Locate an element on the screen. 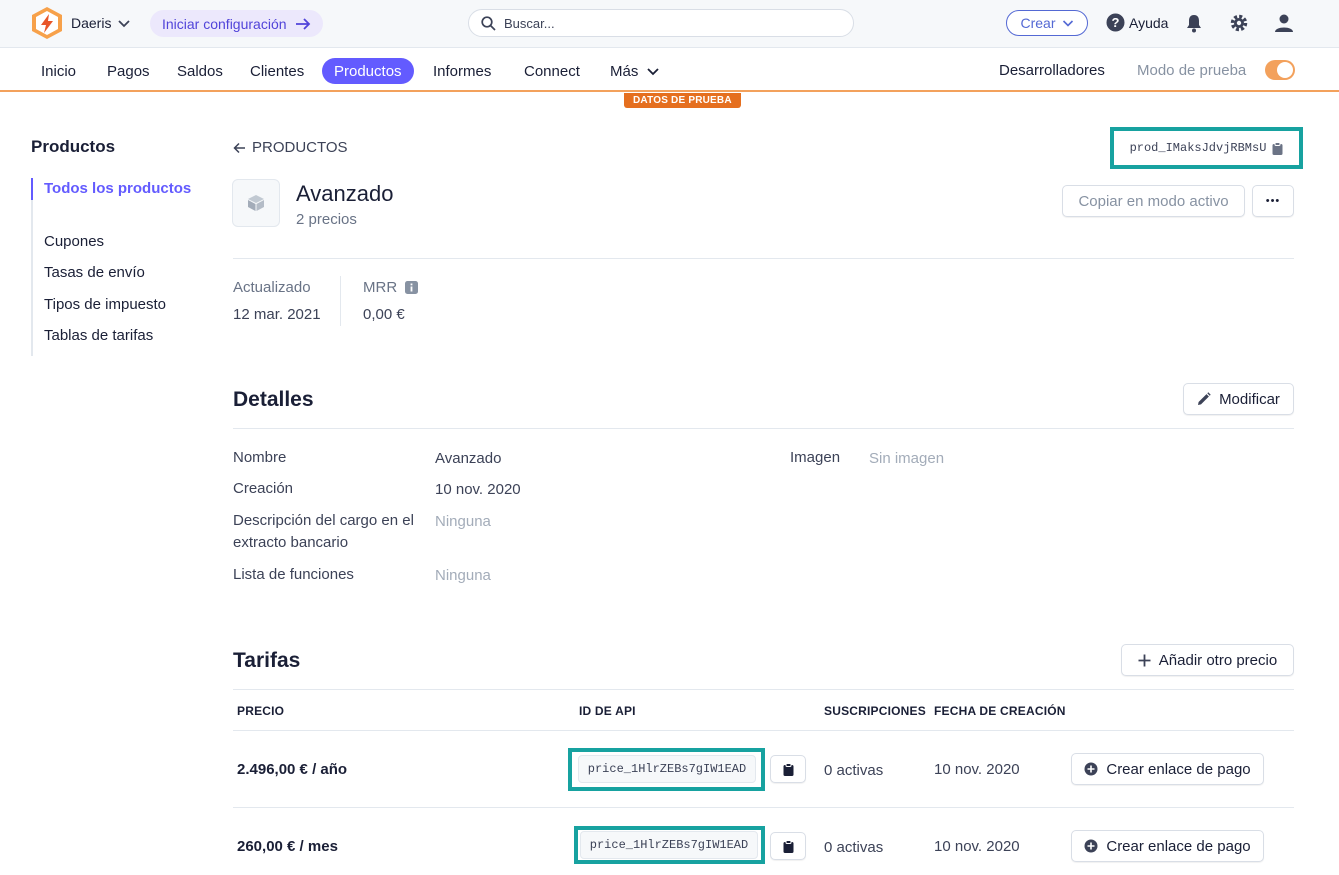 Image resolution: width=1339 pixels, height=875 pixels. developers-link: Desarrolladores is located at coordinates (1052, 70).